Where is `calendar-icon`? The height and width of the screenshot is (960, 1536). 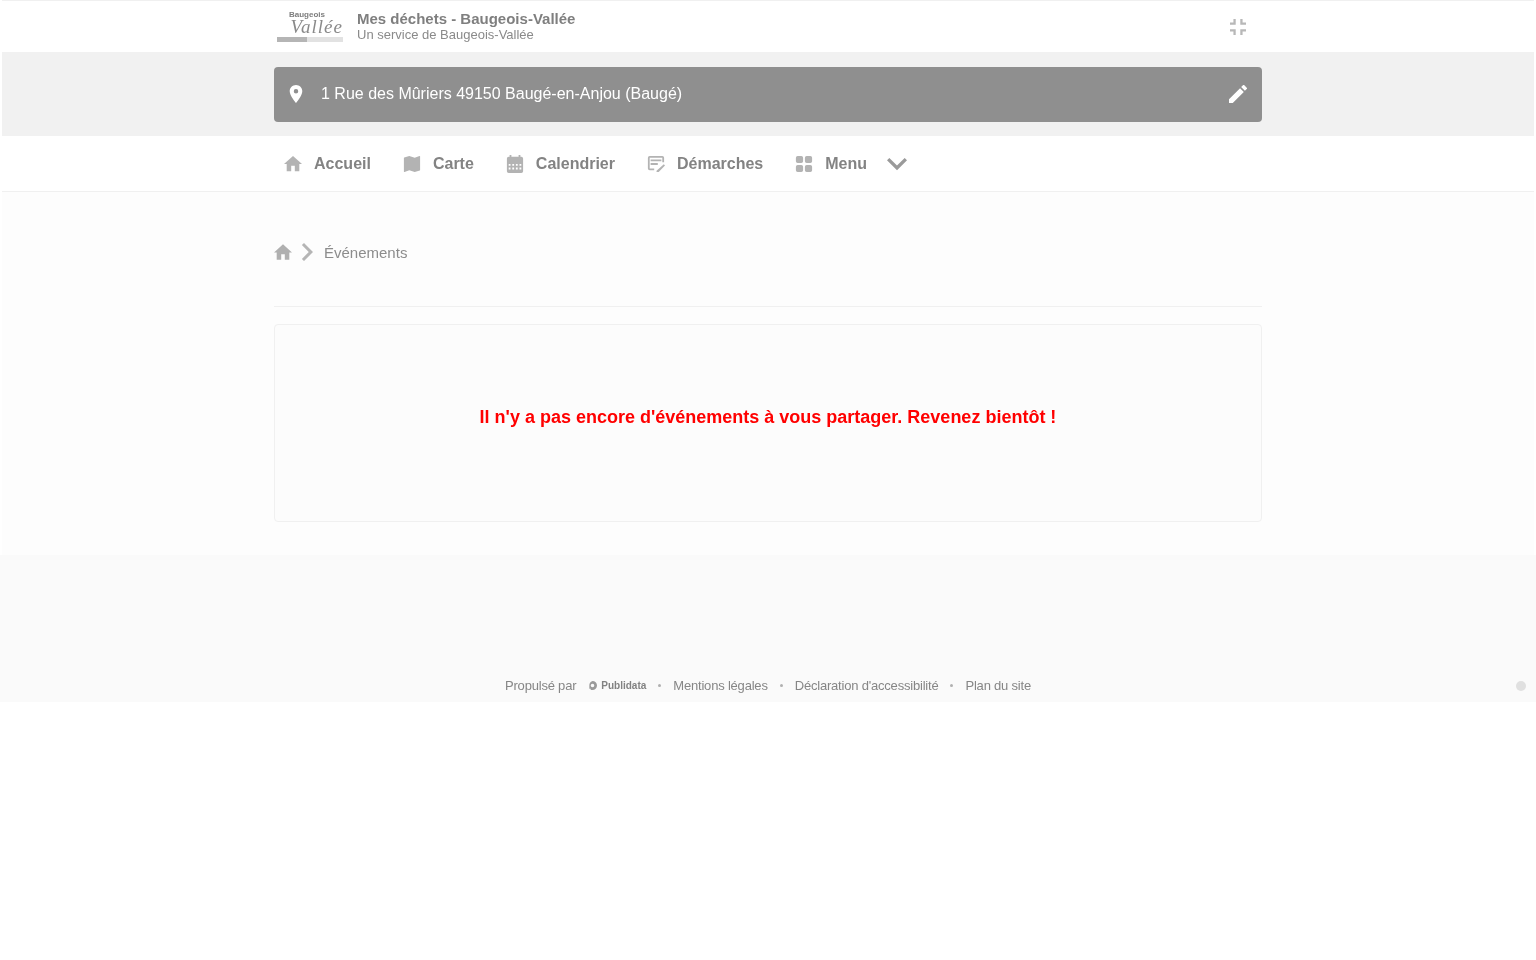
calendar-icon is located at coordinates (514, 163).